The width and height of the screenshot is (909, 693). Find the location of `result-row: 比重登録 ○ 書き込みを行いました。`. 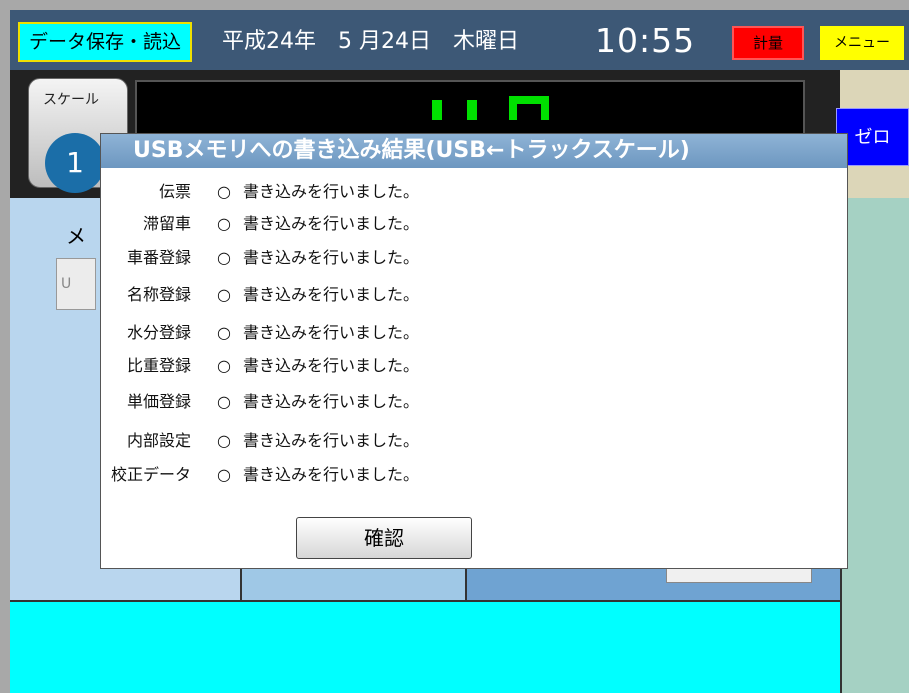

result-row: 比重登録 ○ 書き込みを行いました。 is located at coordinates (471, 366).